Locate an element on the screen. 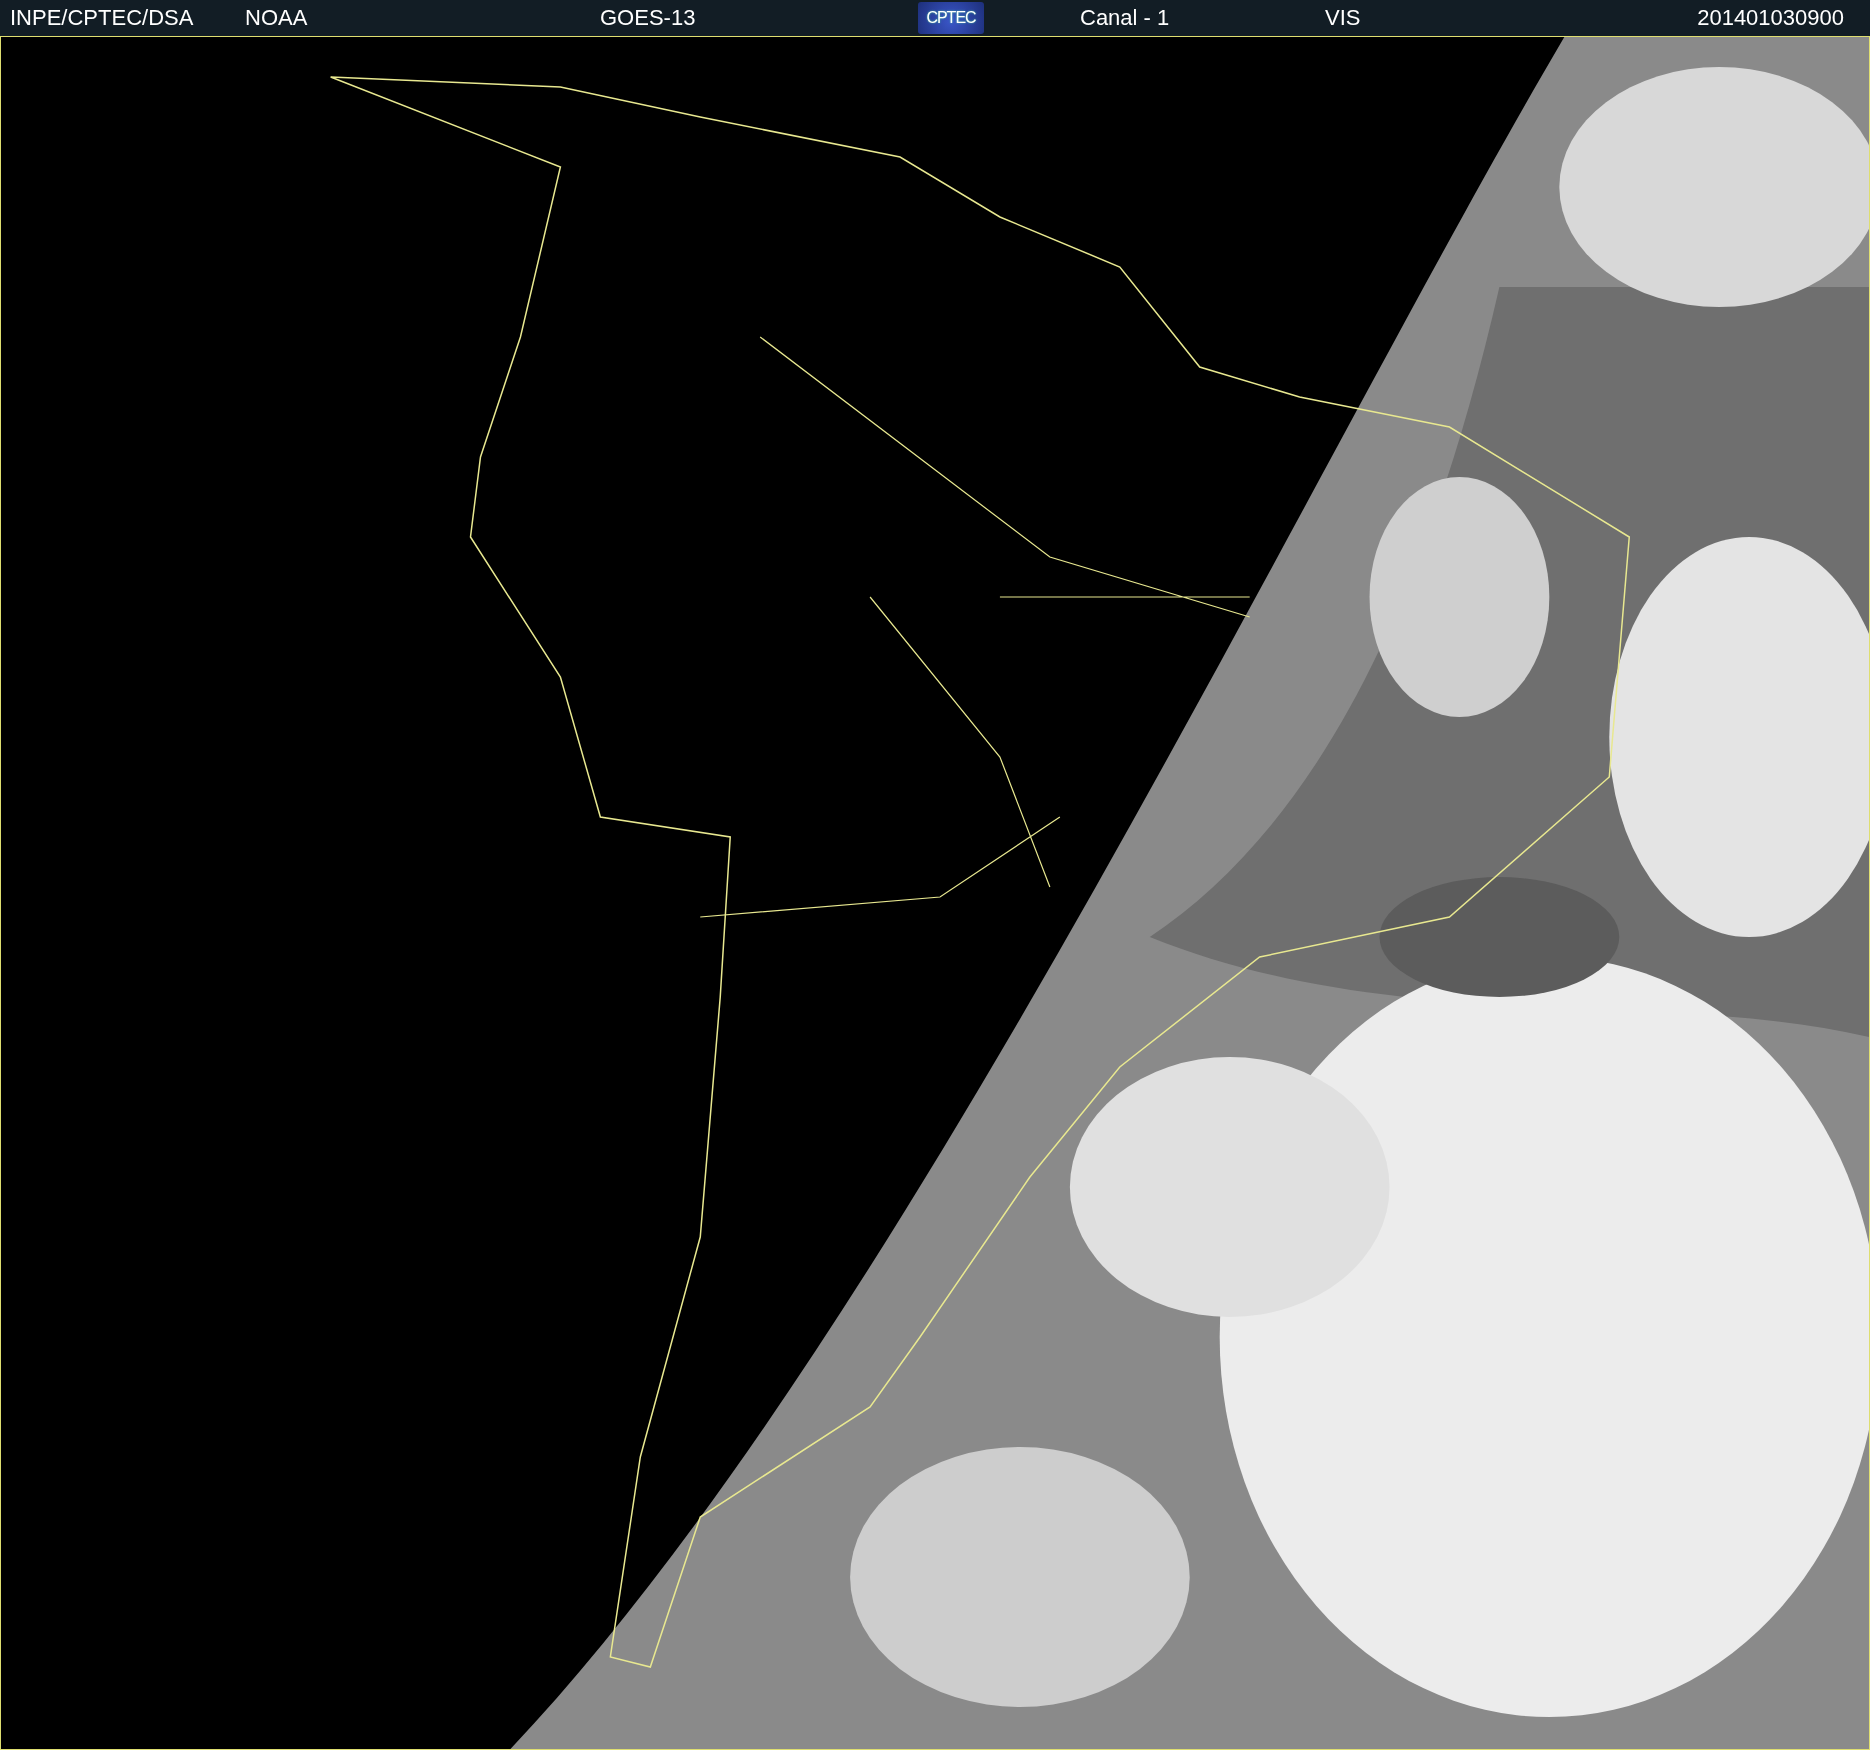  timestamp-label: 201401030900 is located at coordinates (1770, 18).